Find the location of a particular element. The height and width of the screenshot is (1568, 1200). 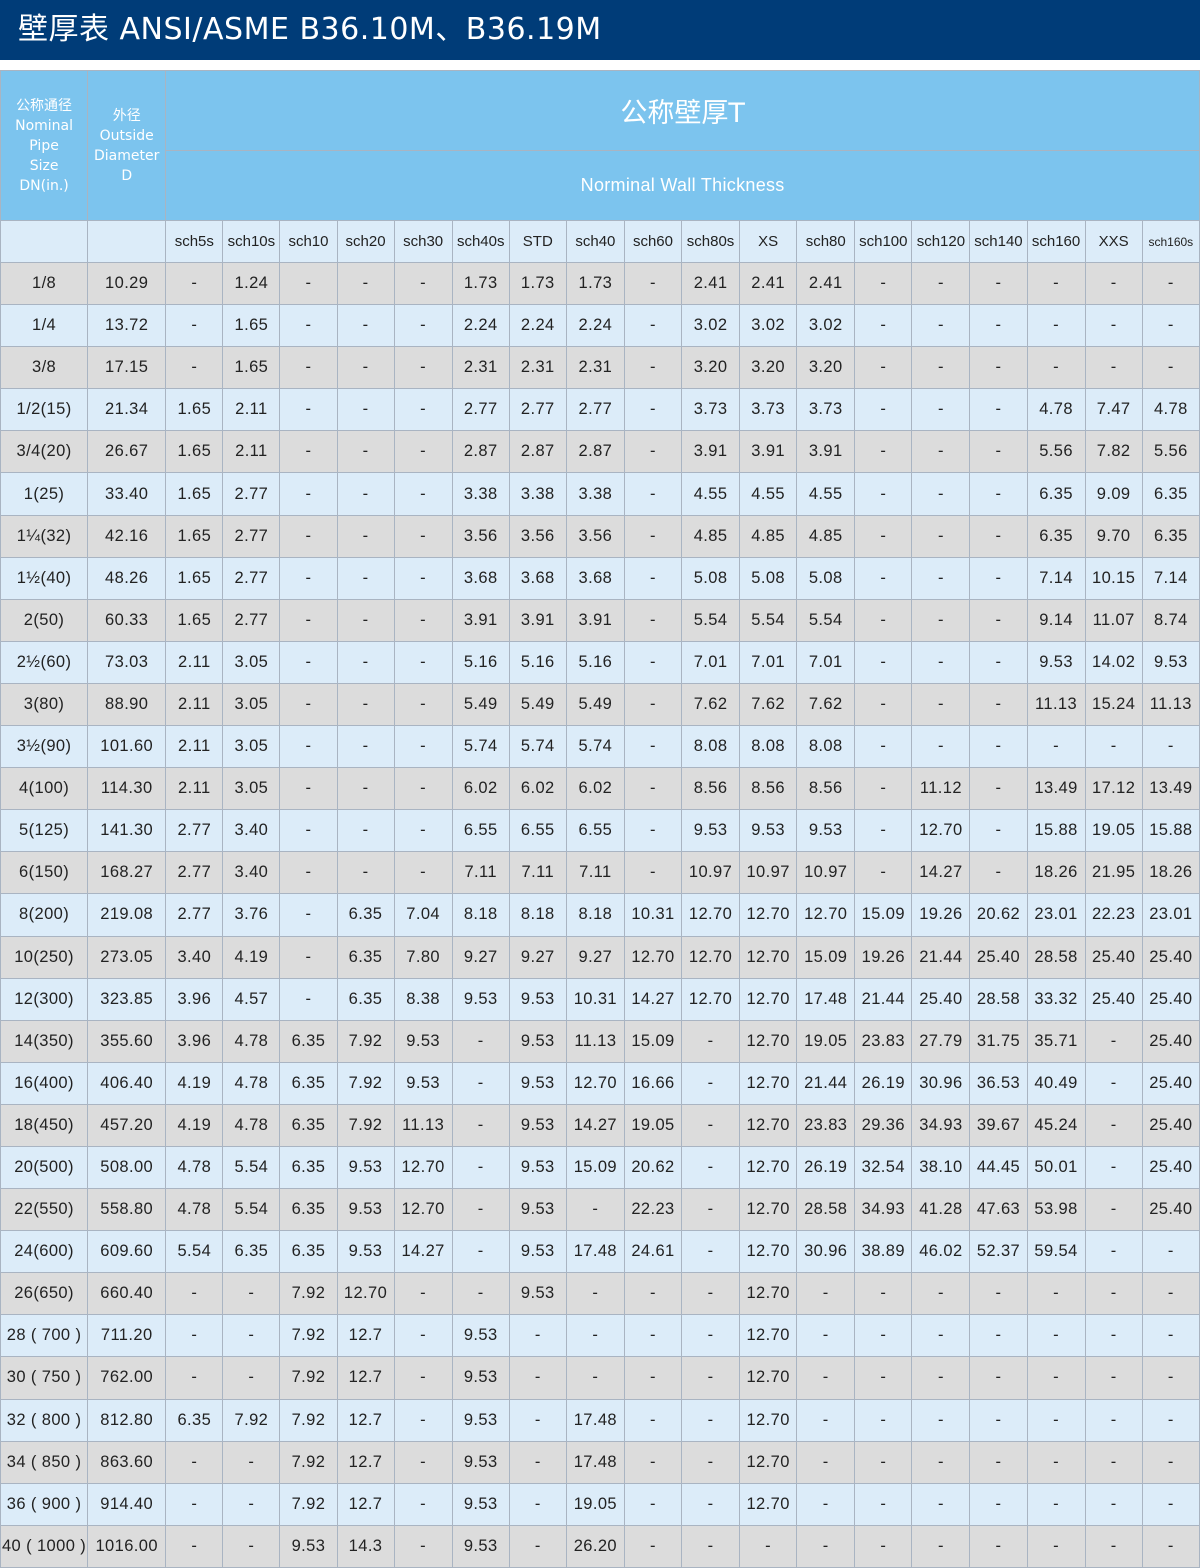

wall-thickness-cell: 3.76 is located at coordinates (251, 915).